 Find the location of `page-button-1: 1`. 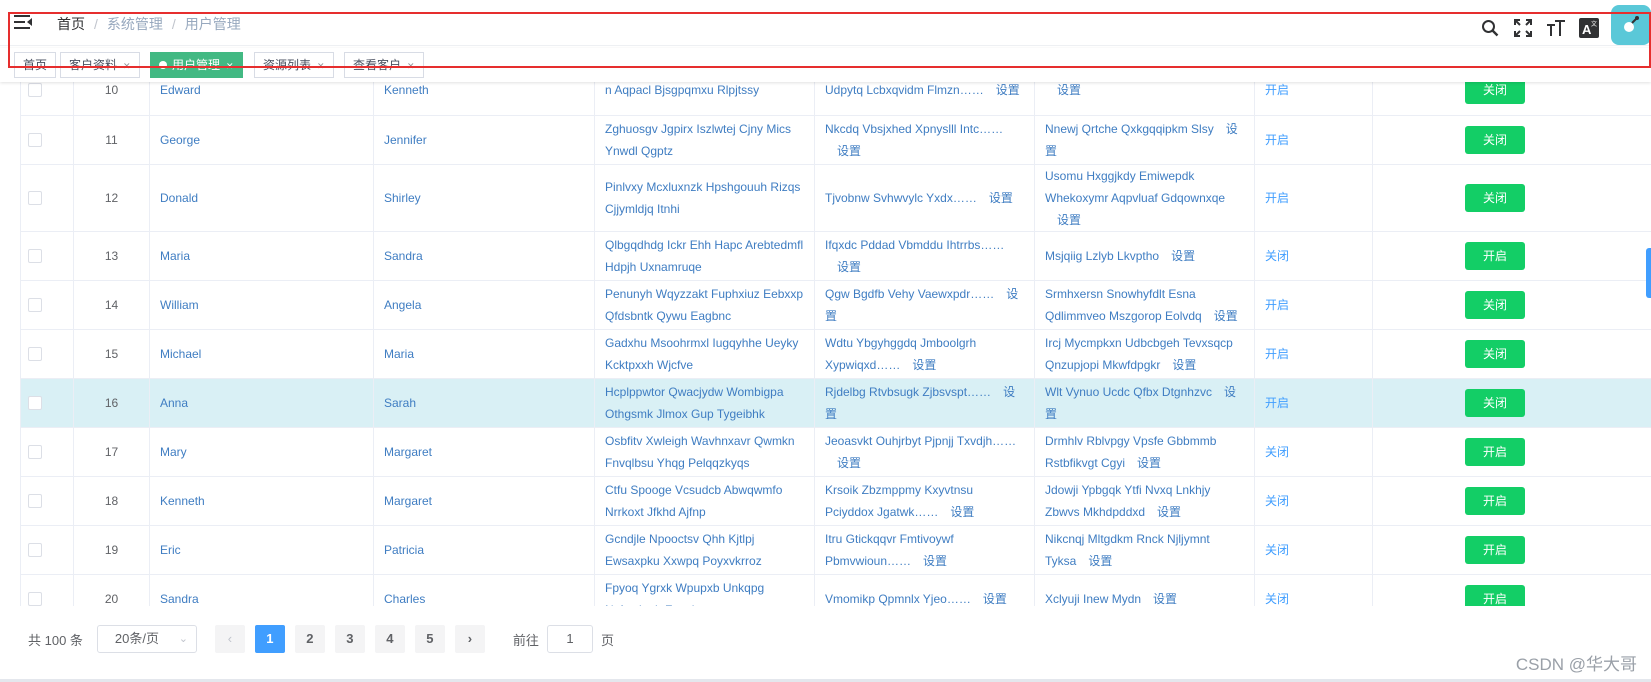

page-button-1: 1 is located at coordinates (269, 639).